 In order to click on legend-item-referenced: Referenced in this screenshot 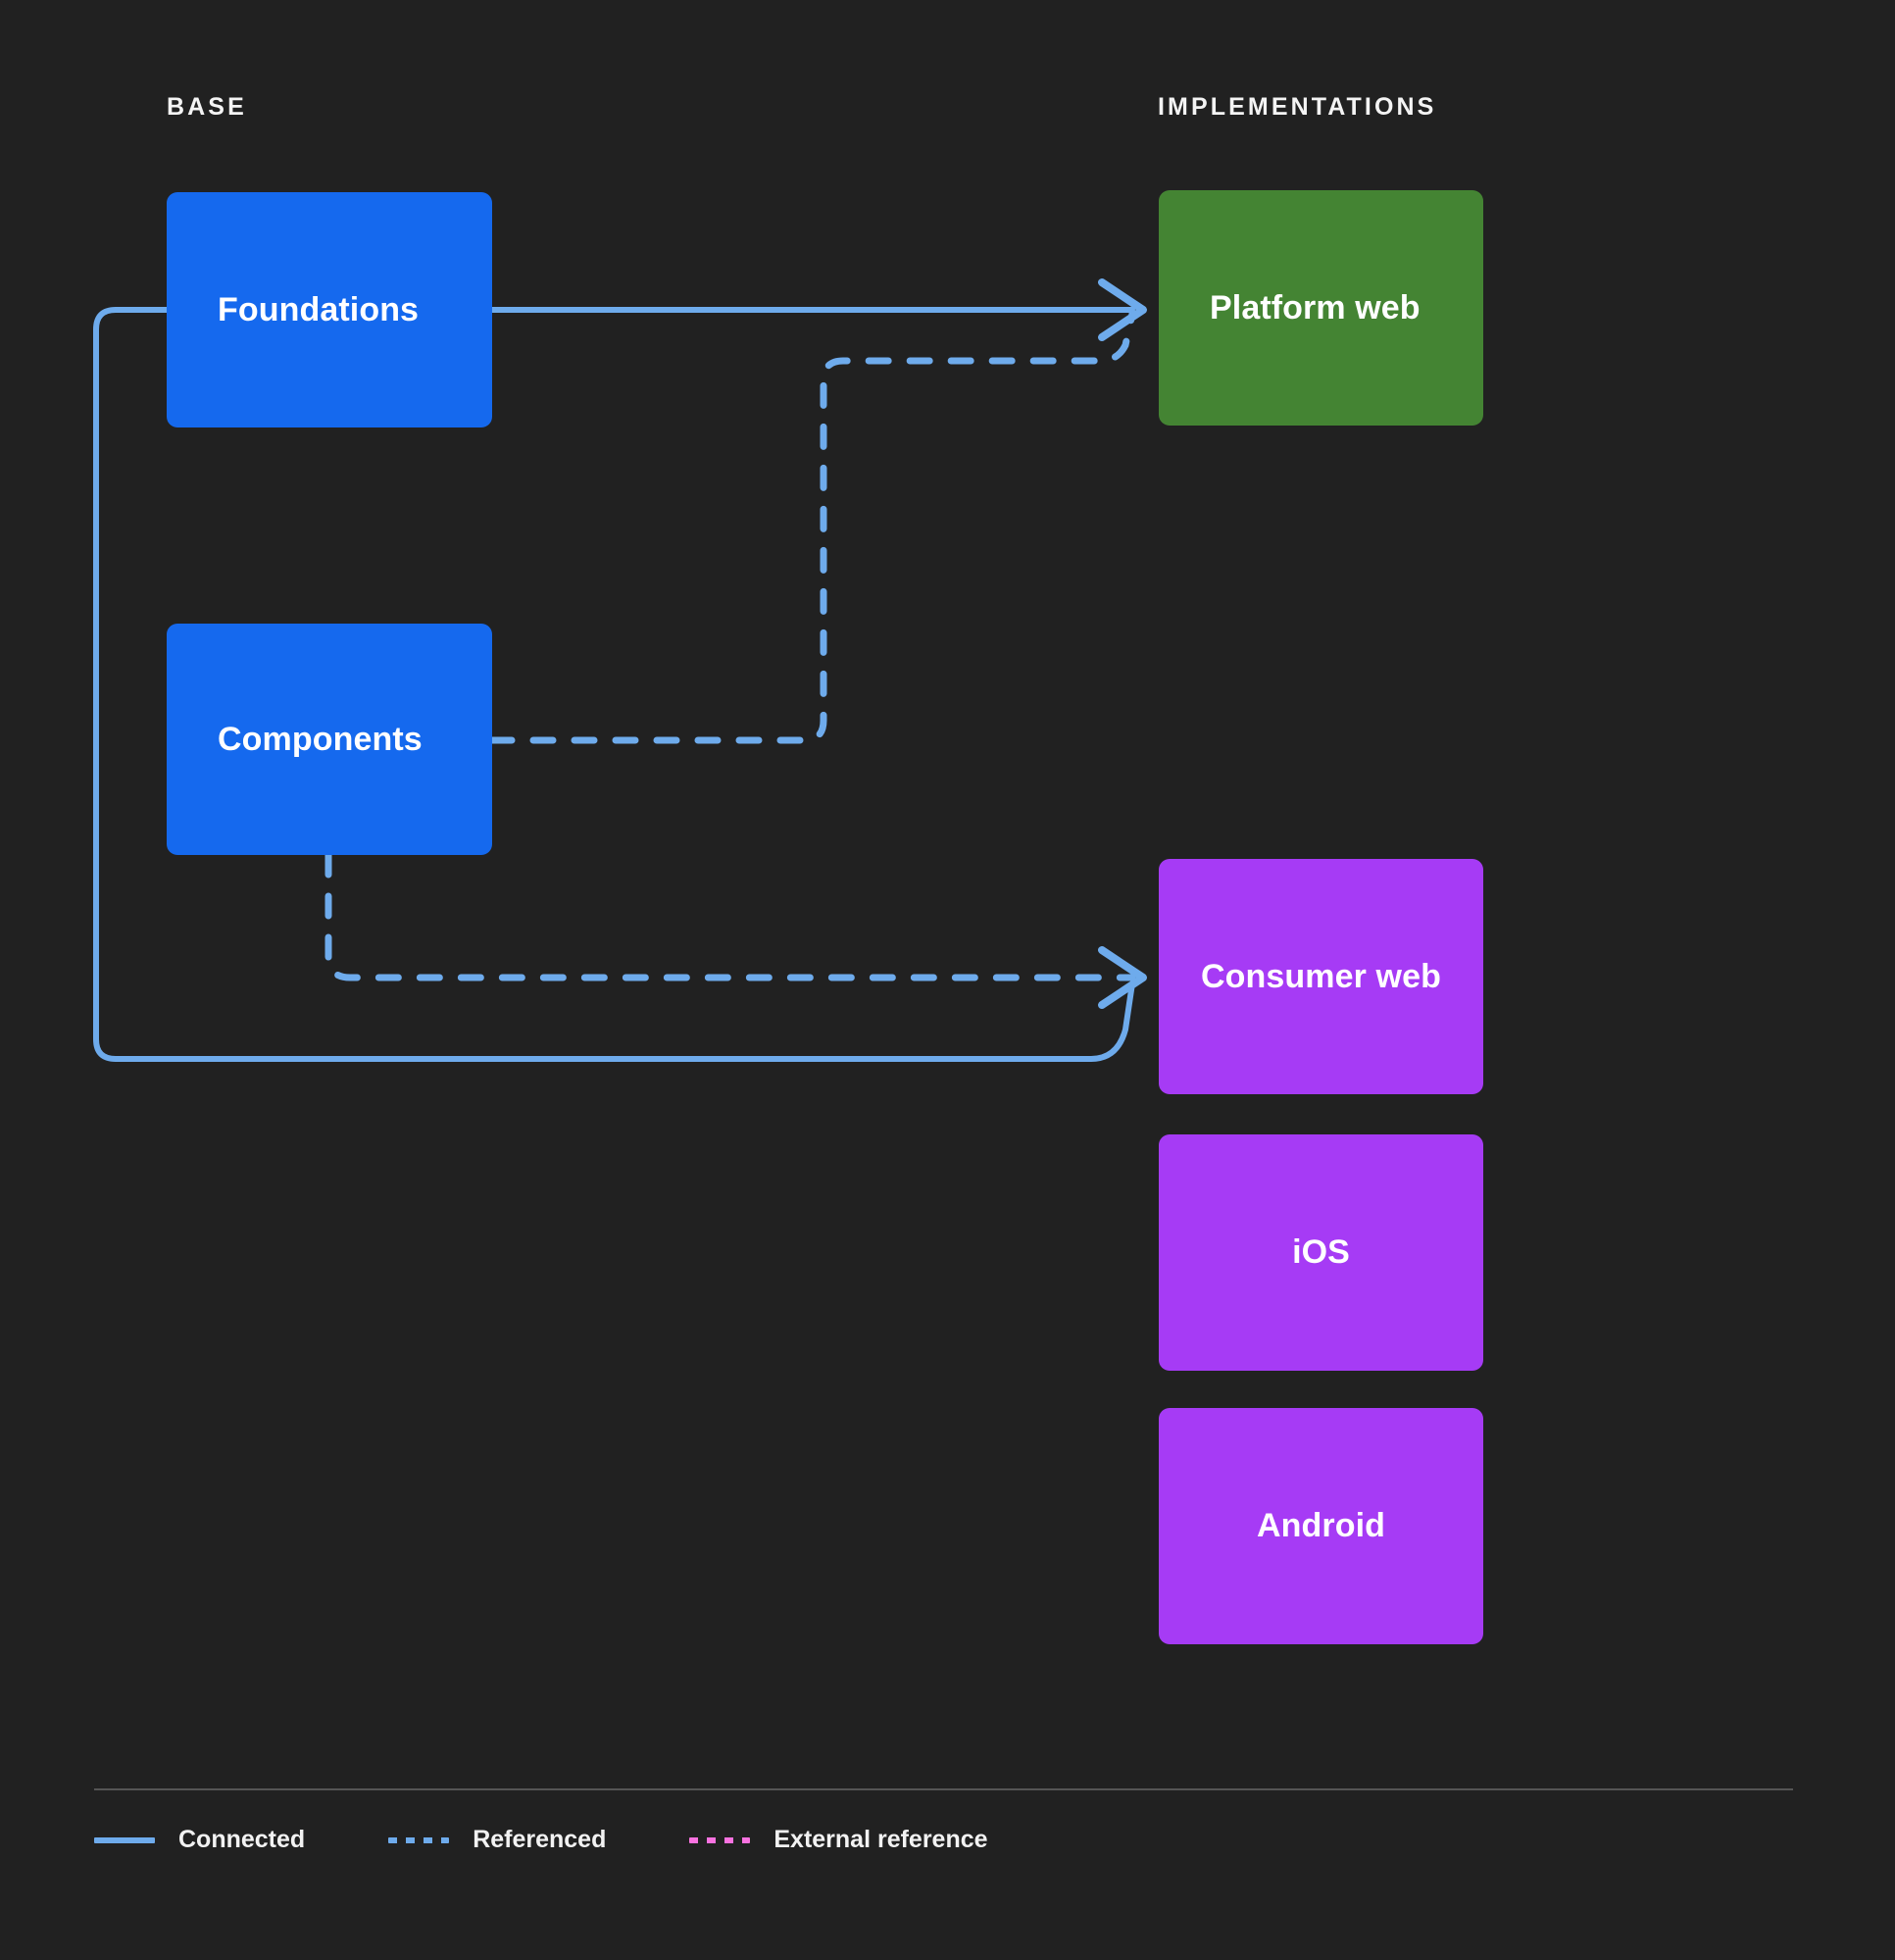, I will do `click(497, 1840)`.